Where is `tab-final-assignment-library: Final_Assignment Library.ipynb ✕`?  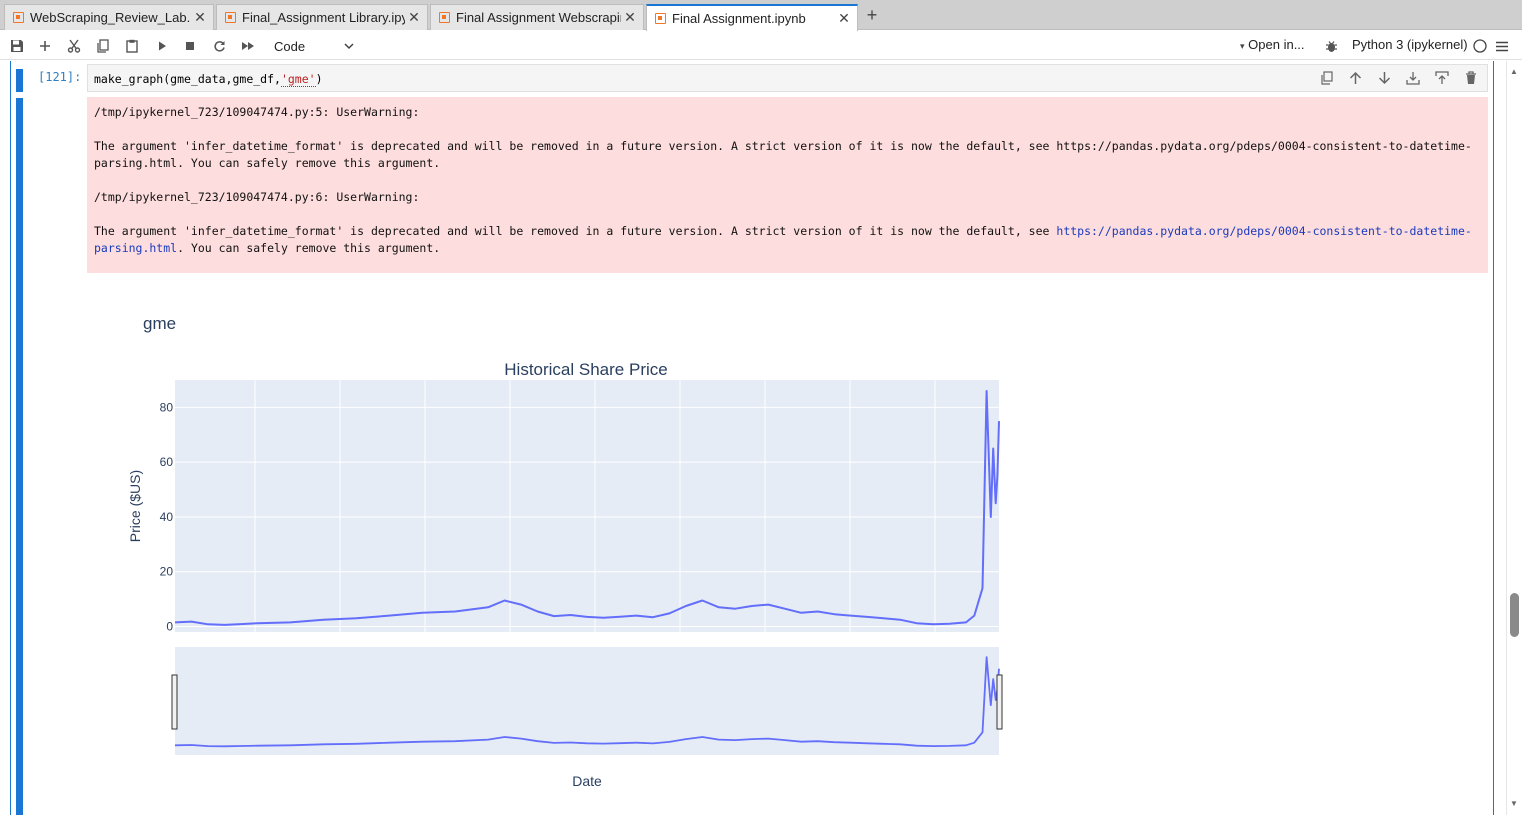 tab-final-assignment-library: Final_Assignment Library.ipynb ✕ is located at coordinates (322, 17).